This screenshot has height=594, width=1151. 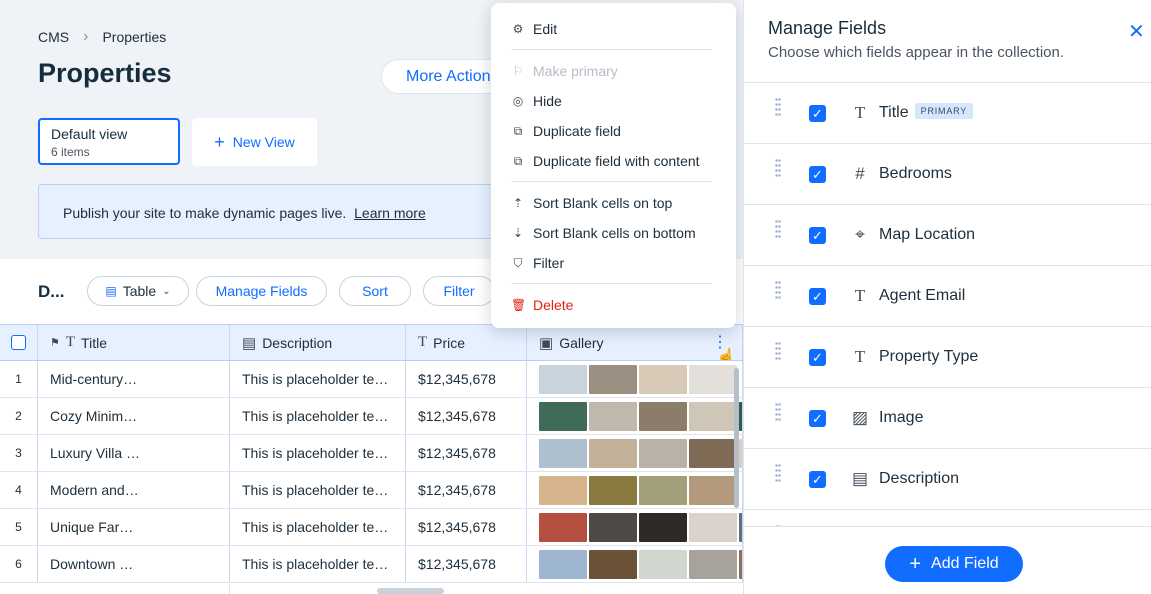 What do you see at coordinates (736, 438) in the screenshot?
I see `vertical-scrollbar` at bounding box center [736, 438].